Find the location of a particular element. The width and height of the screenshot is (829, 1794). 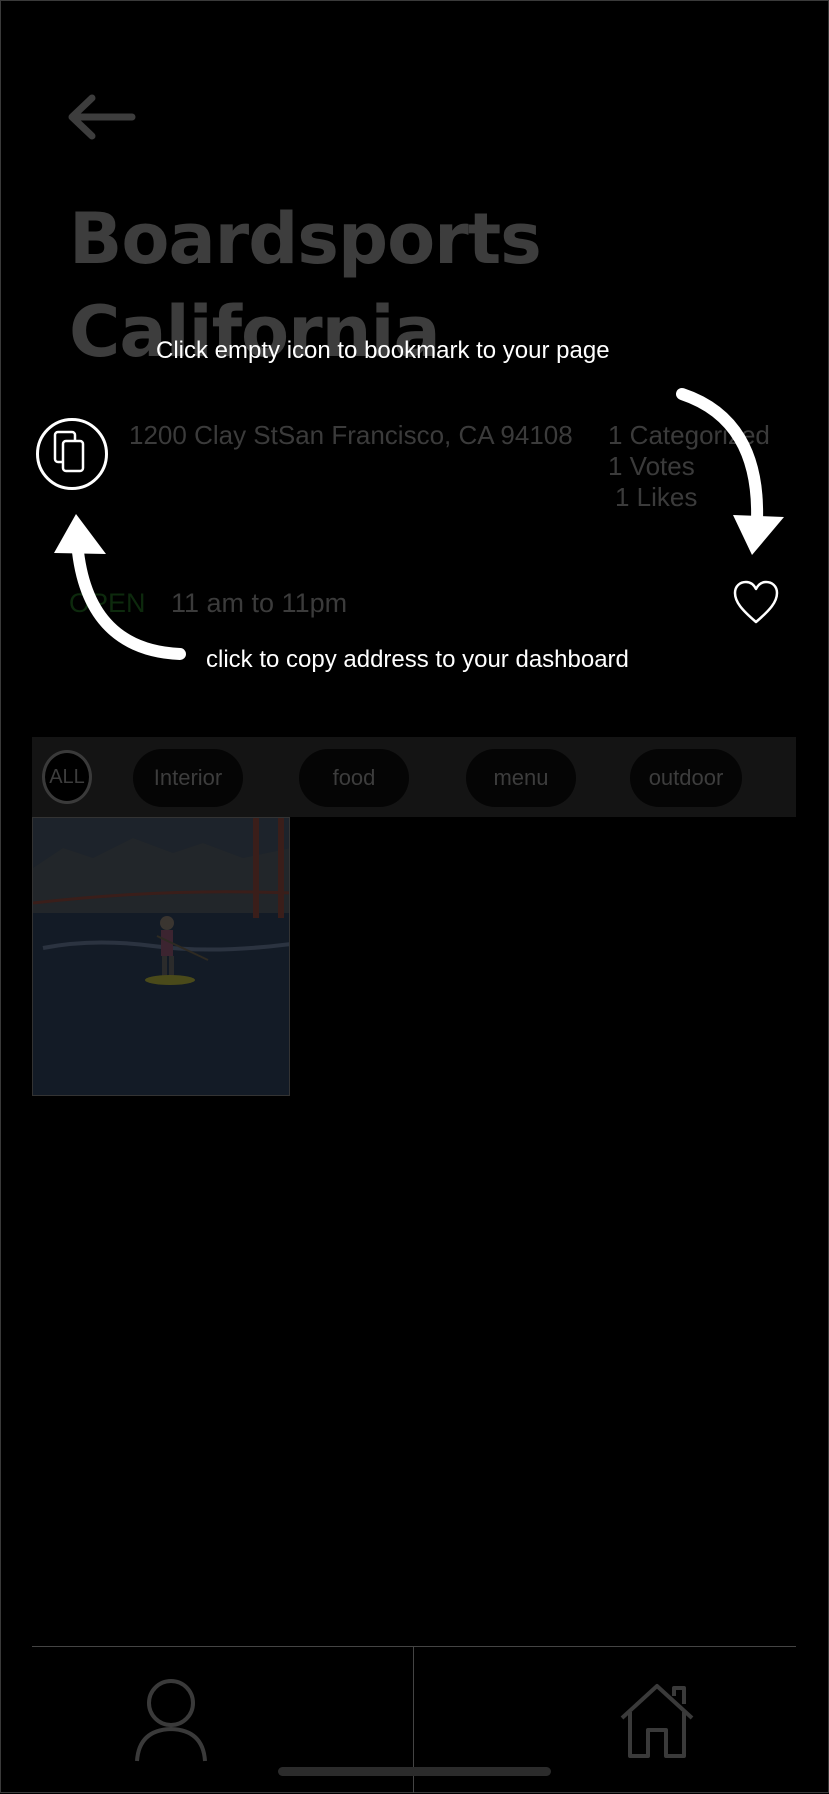

opening-hours: 11 am to 11pm is located at coordinates (259, 603).